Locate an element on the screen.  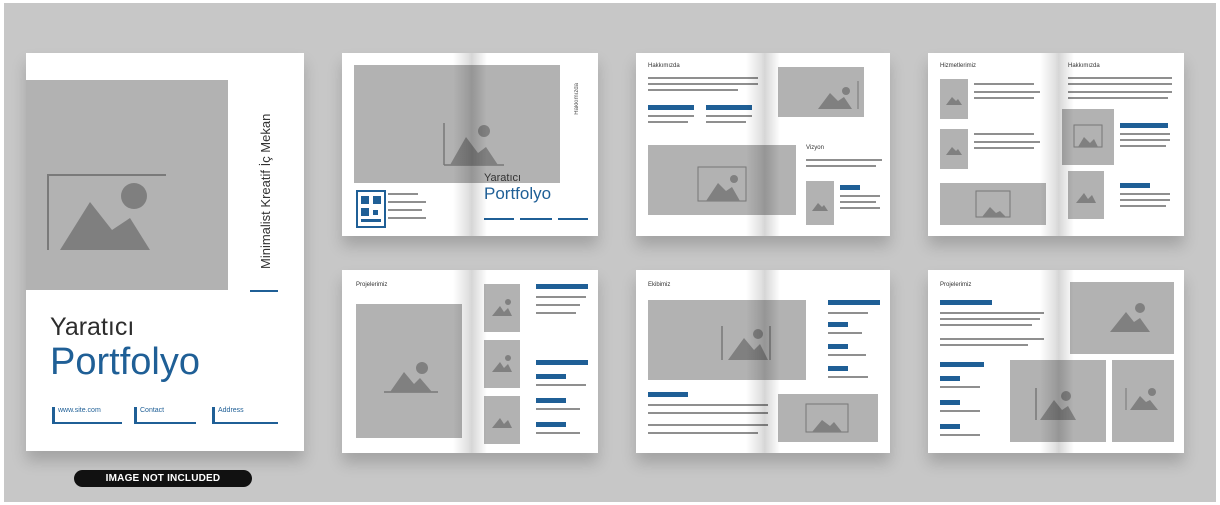
spread-3: Hizmetlerimiz Hakkımızda is located at coordinates (1056, 144).